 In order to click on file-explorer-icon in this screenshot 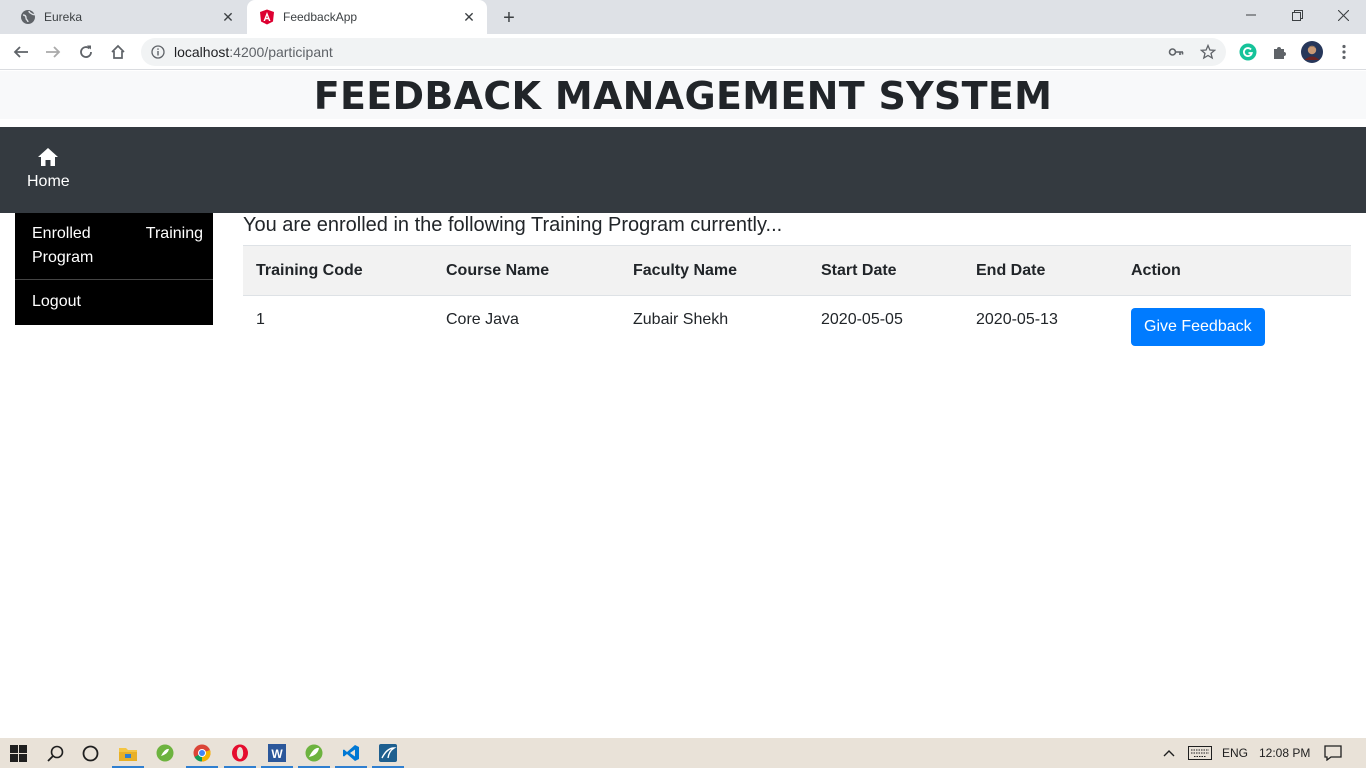, I will do `click(128, 754)`.